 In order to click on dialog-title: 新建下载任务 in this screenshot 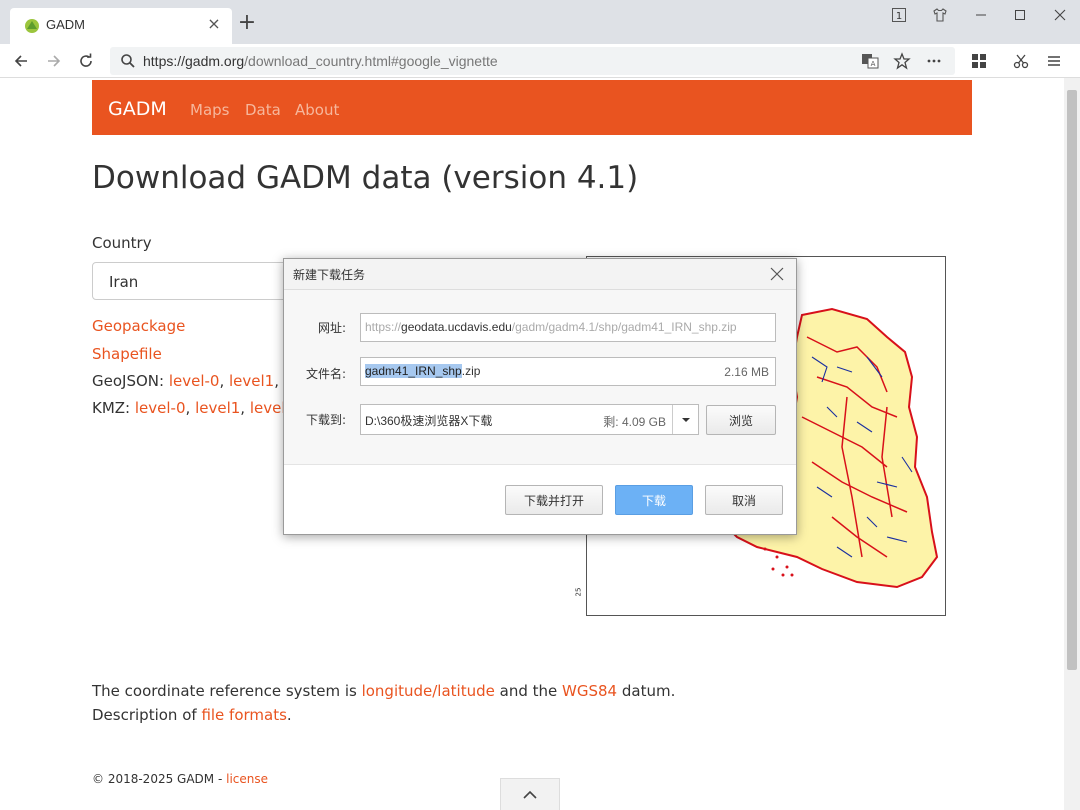, I will do `click(329, 275)`.